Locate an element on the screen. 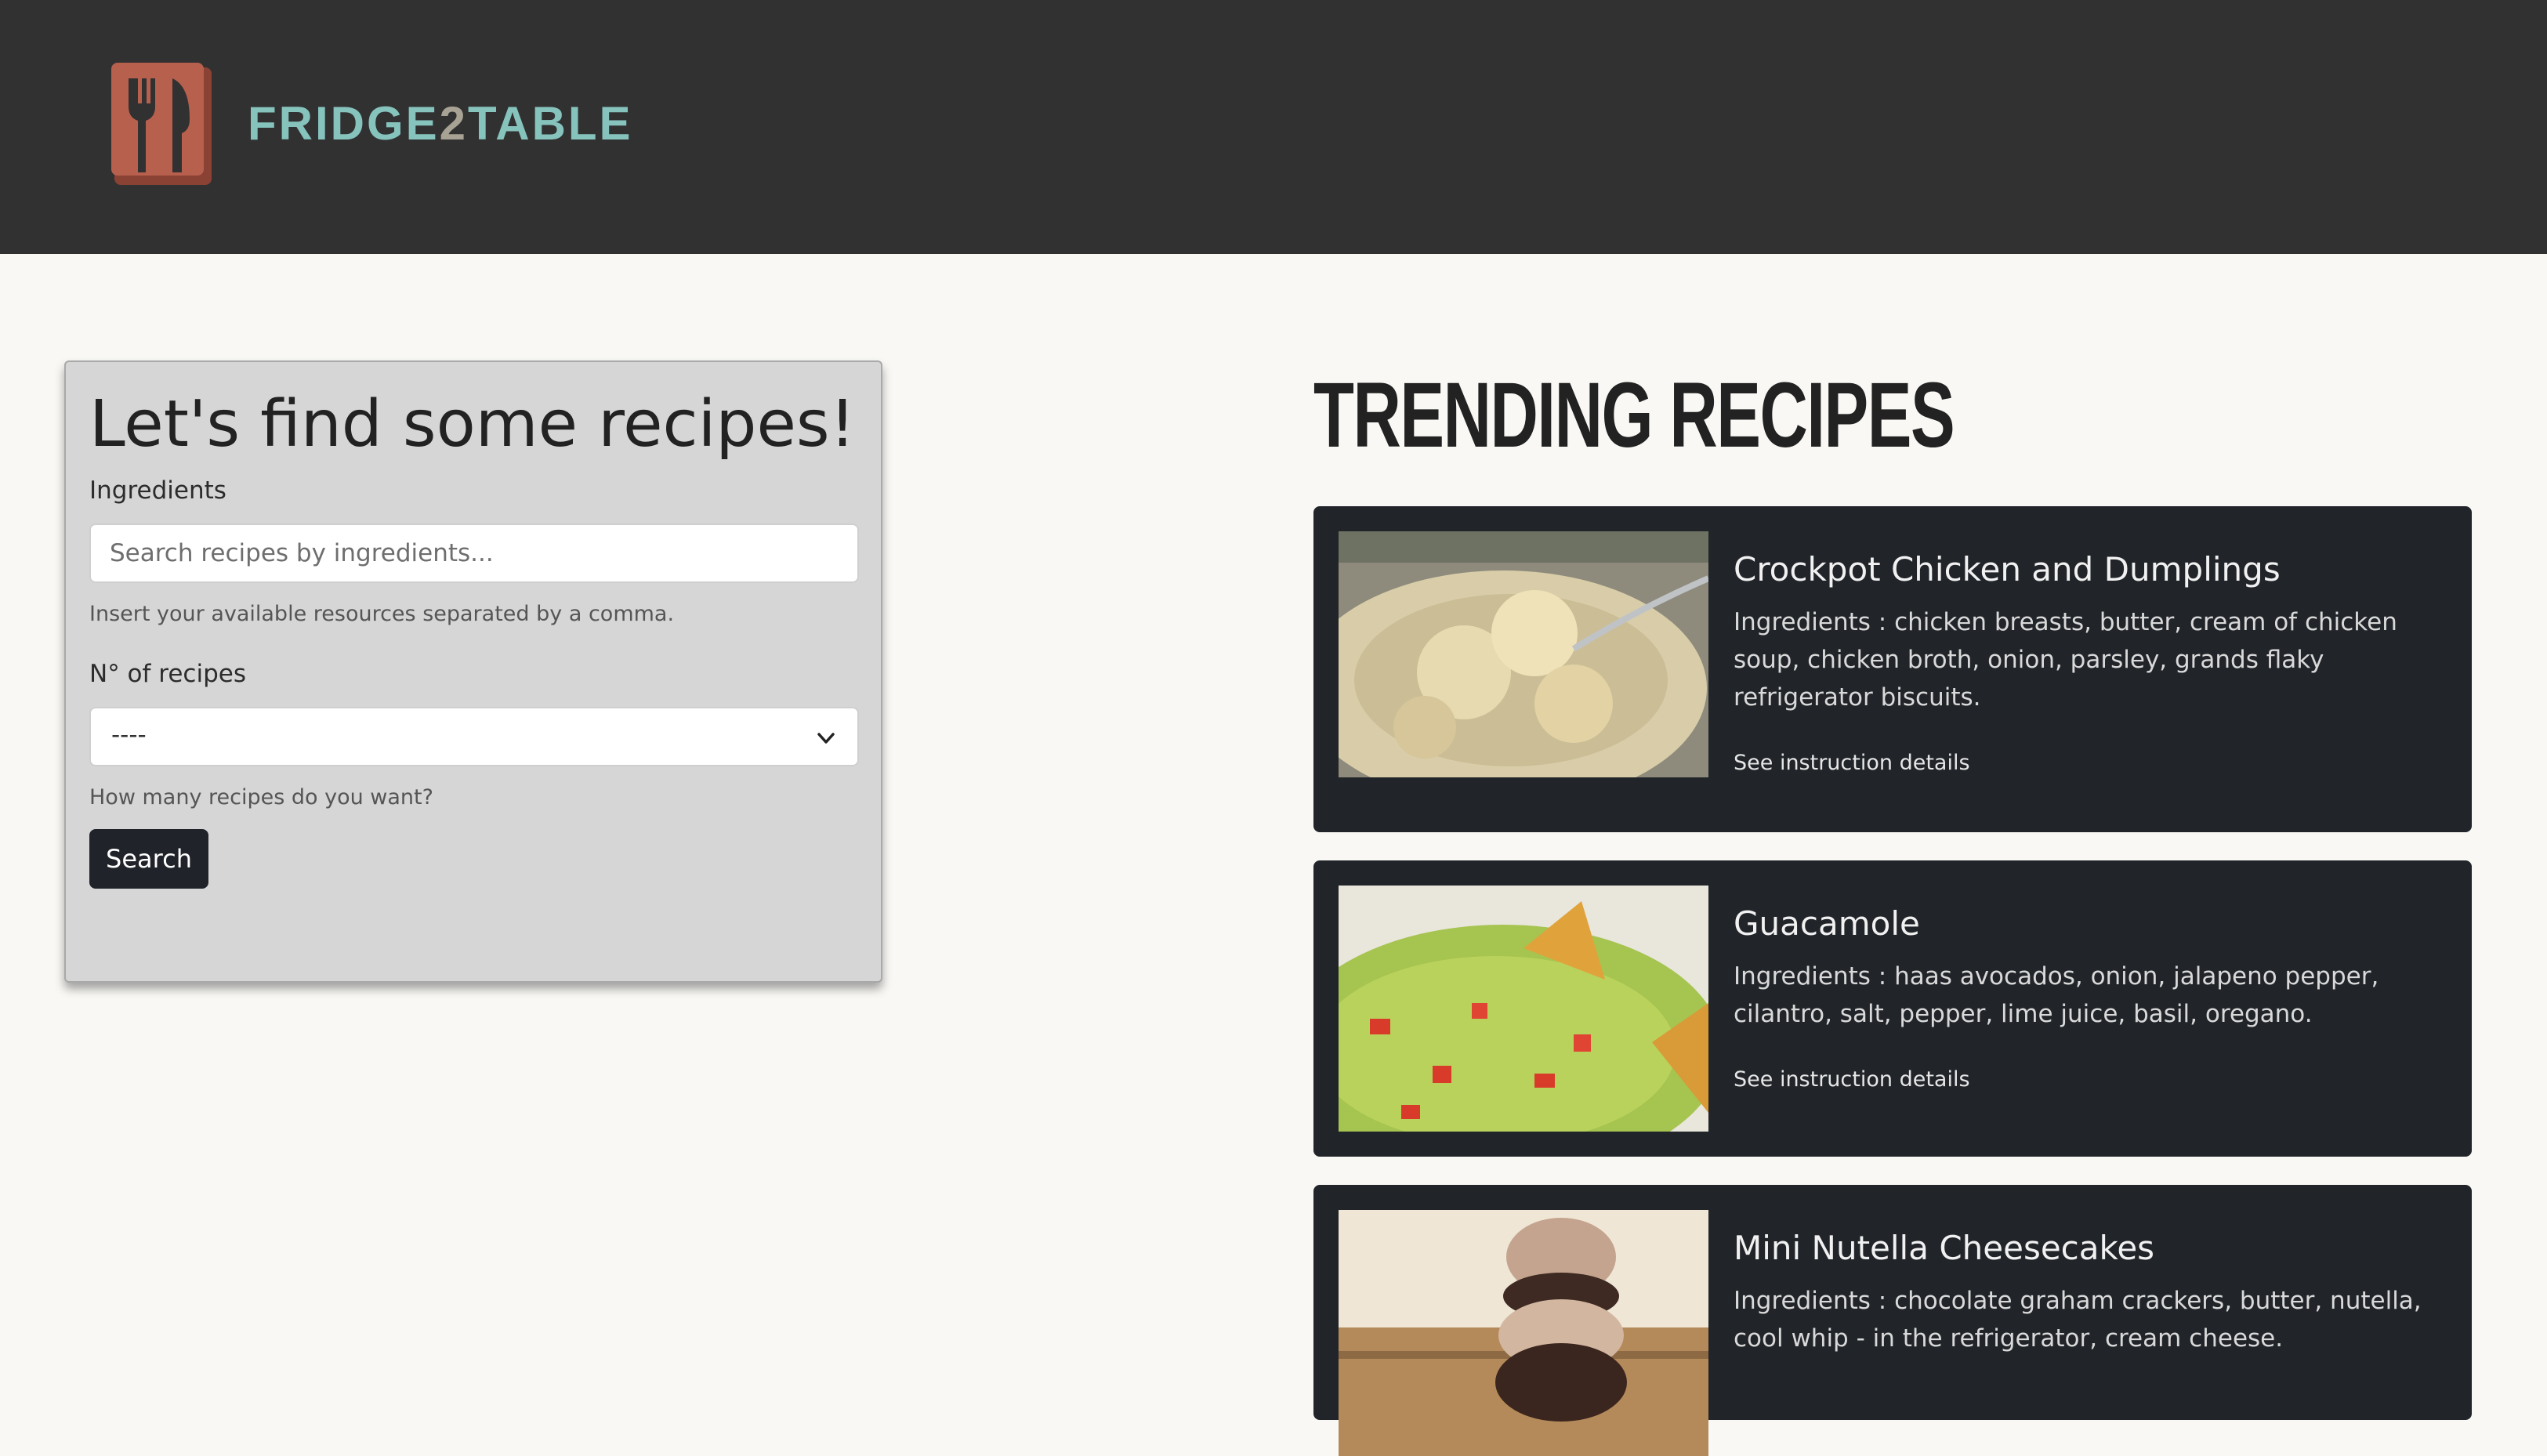  logo-text-fridge: FRIDGE is located at coordinates (344, 123).